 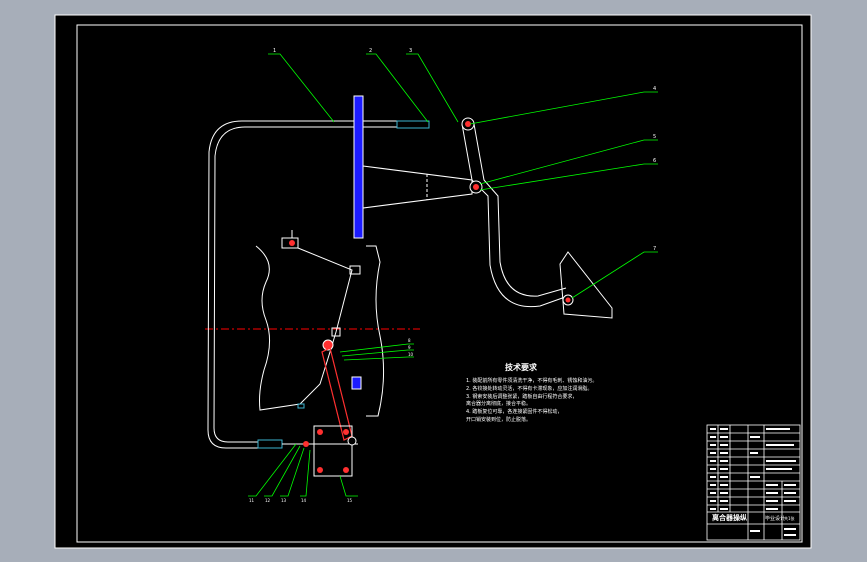 What do you see at coordinates (498, 403) in the screenshot?
I see `tech-note-line-4: 离合器分离彻底，接合平稳。` at bounding box center [498, 403].